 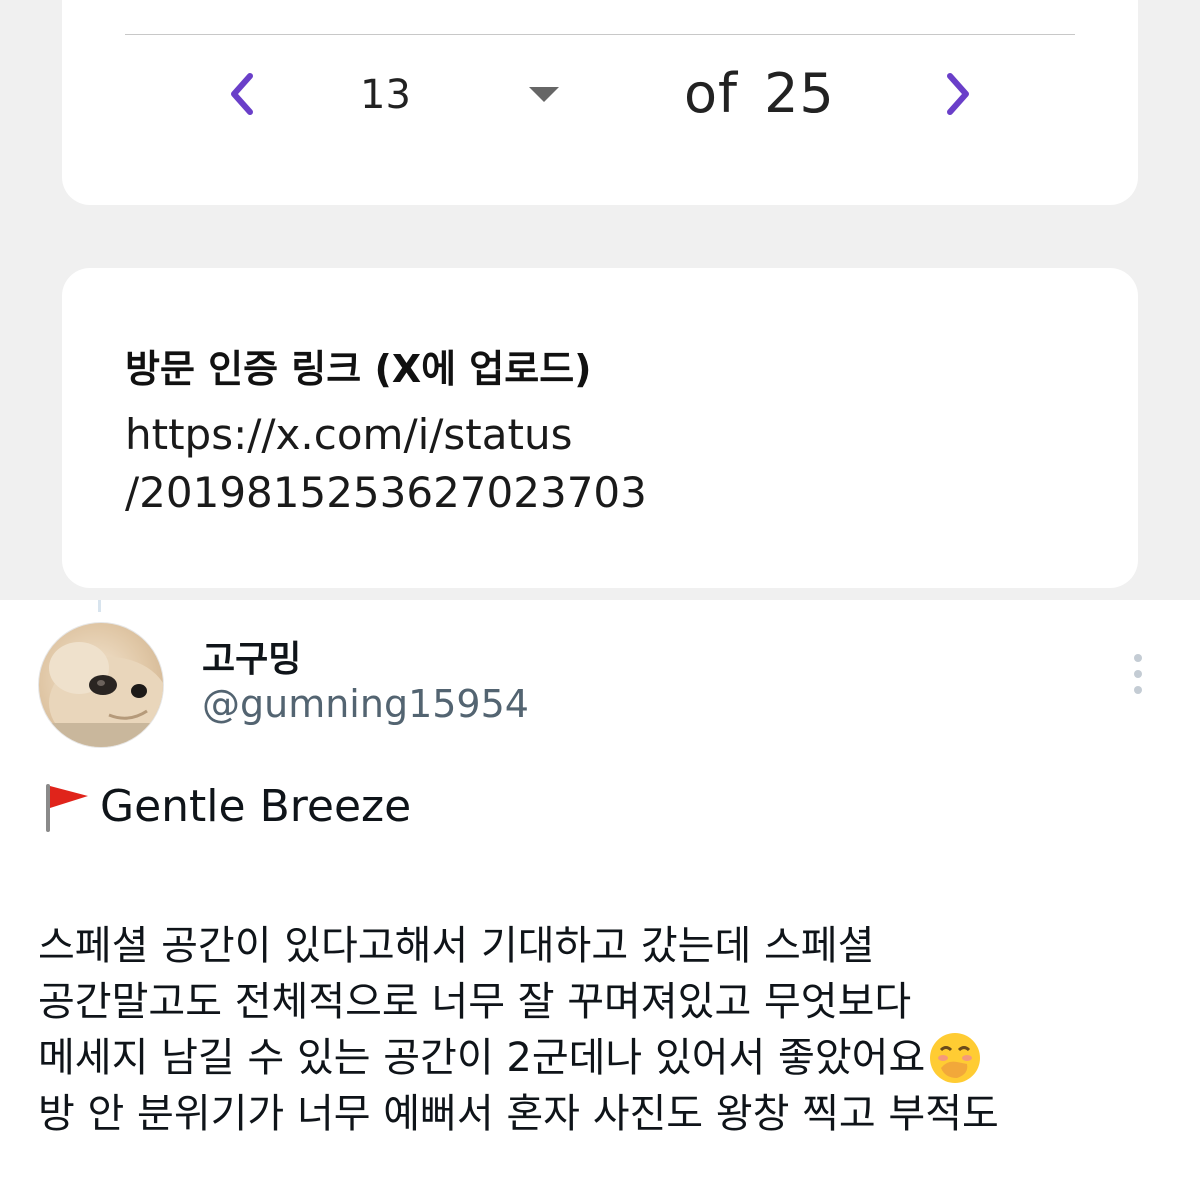 I want to click on previous-page-button, so click(x=242, y=94).